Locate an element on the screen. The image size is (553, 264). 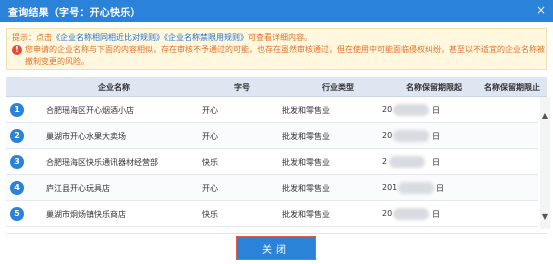
header-date-end: 名称保留期限止 is located at coordinates (512, 87).